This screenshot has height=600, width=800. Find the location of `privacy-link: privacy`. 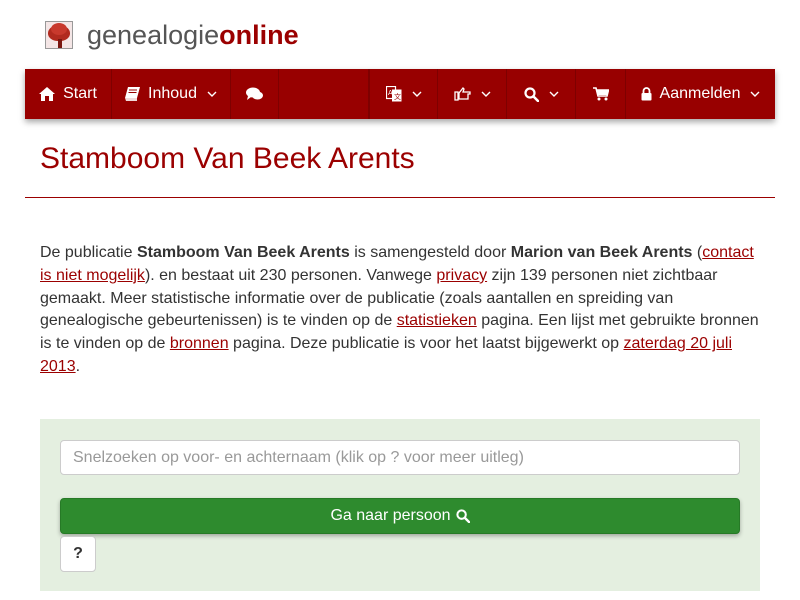

privacy-link: privacy is located at coordinates (461, 275).